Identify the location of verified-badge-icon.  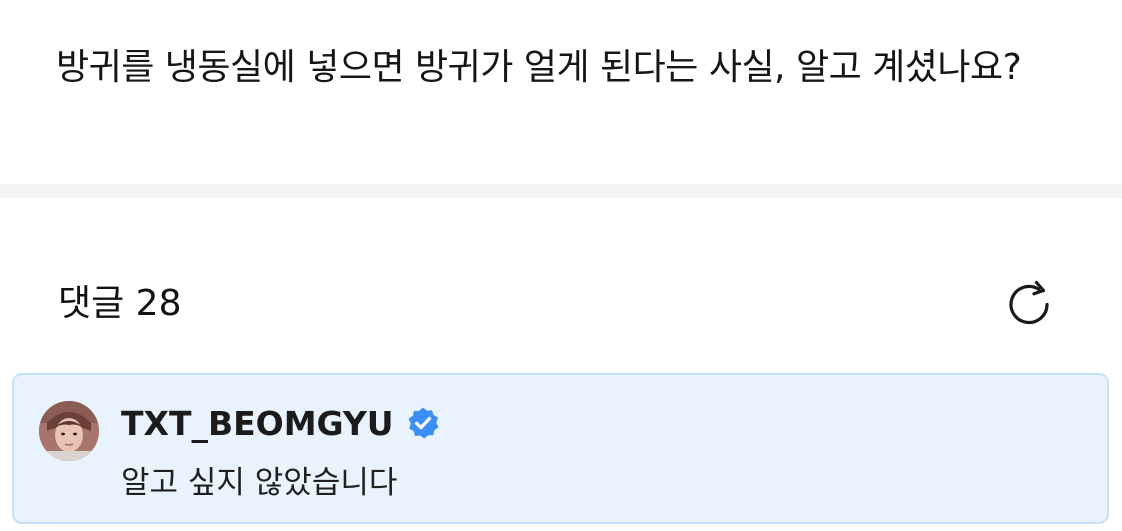
(424, 423).